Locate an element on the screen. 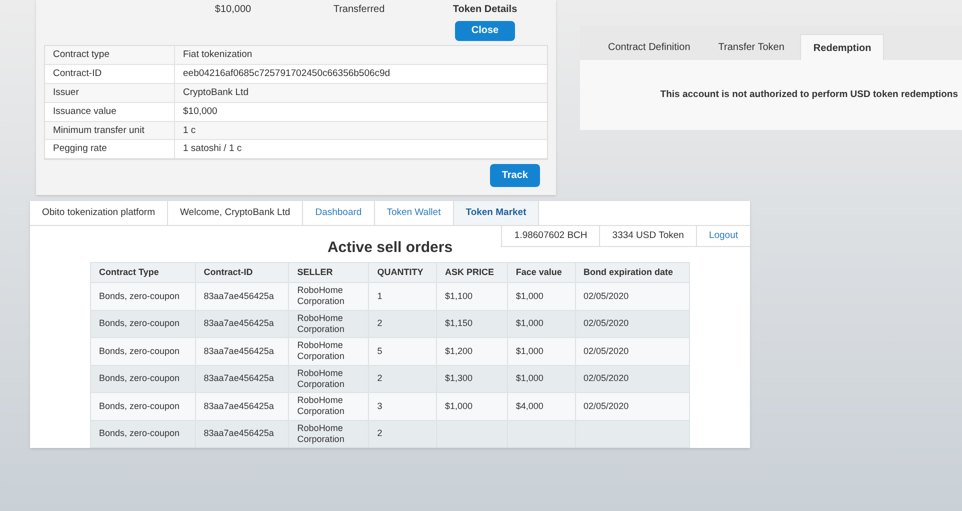 The image size is (962, 511). tab: Transfer Token is located at coordinates (751, 47).